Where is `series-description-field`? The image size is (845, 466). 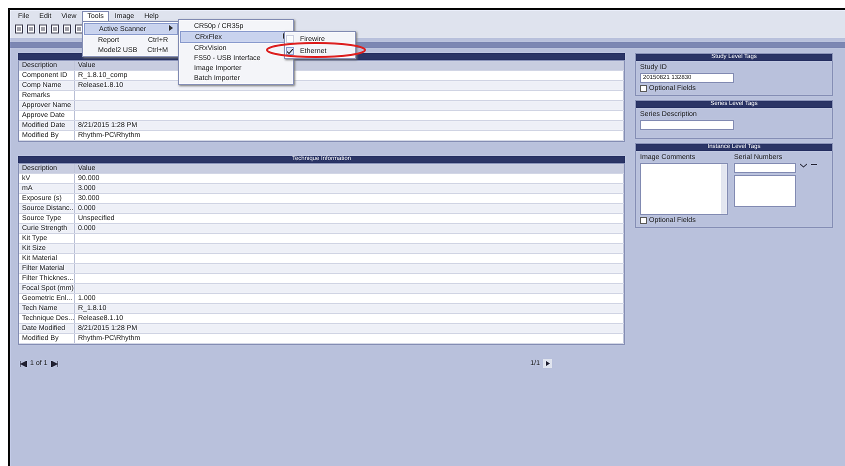
series-description-field is located at coordinates (687, 125).